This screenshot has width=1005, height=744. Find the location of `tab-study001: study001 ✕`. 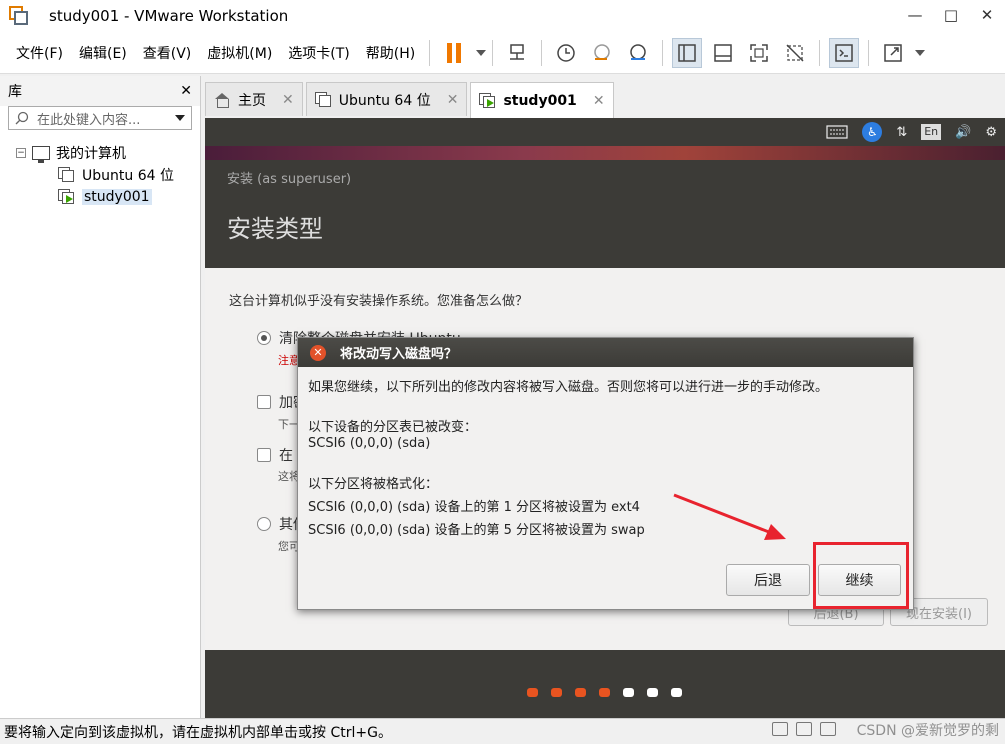

tab-study001: study001 ✕ is located at coordinates (542, 100).